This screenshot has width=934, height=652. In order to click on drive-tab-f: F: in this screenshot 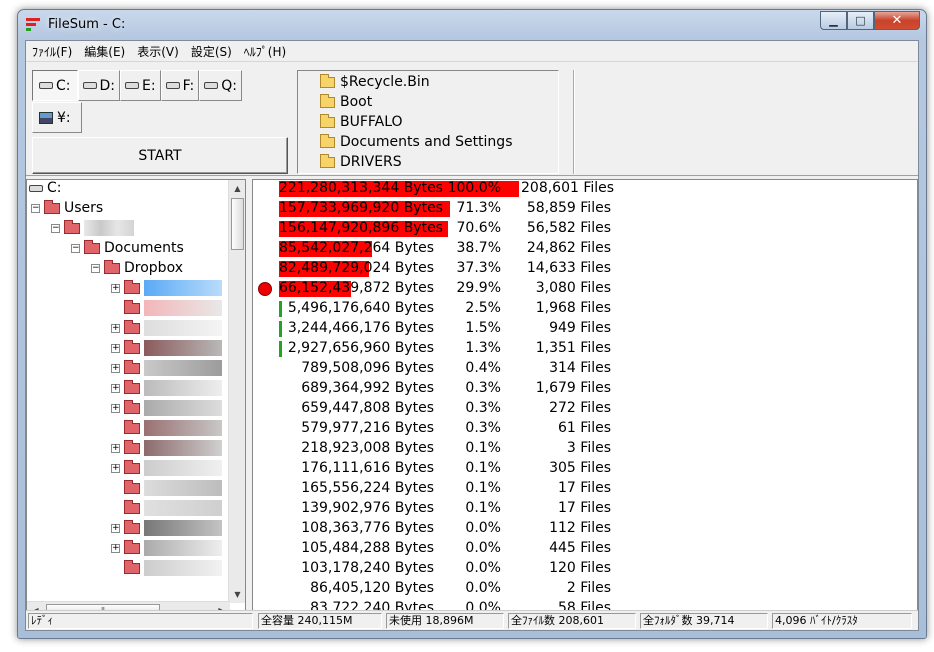, I will do `click(180, 85)`.